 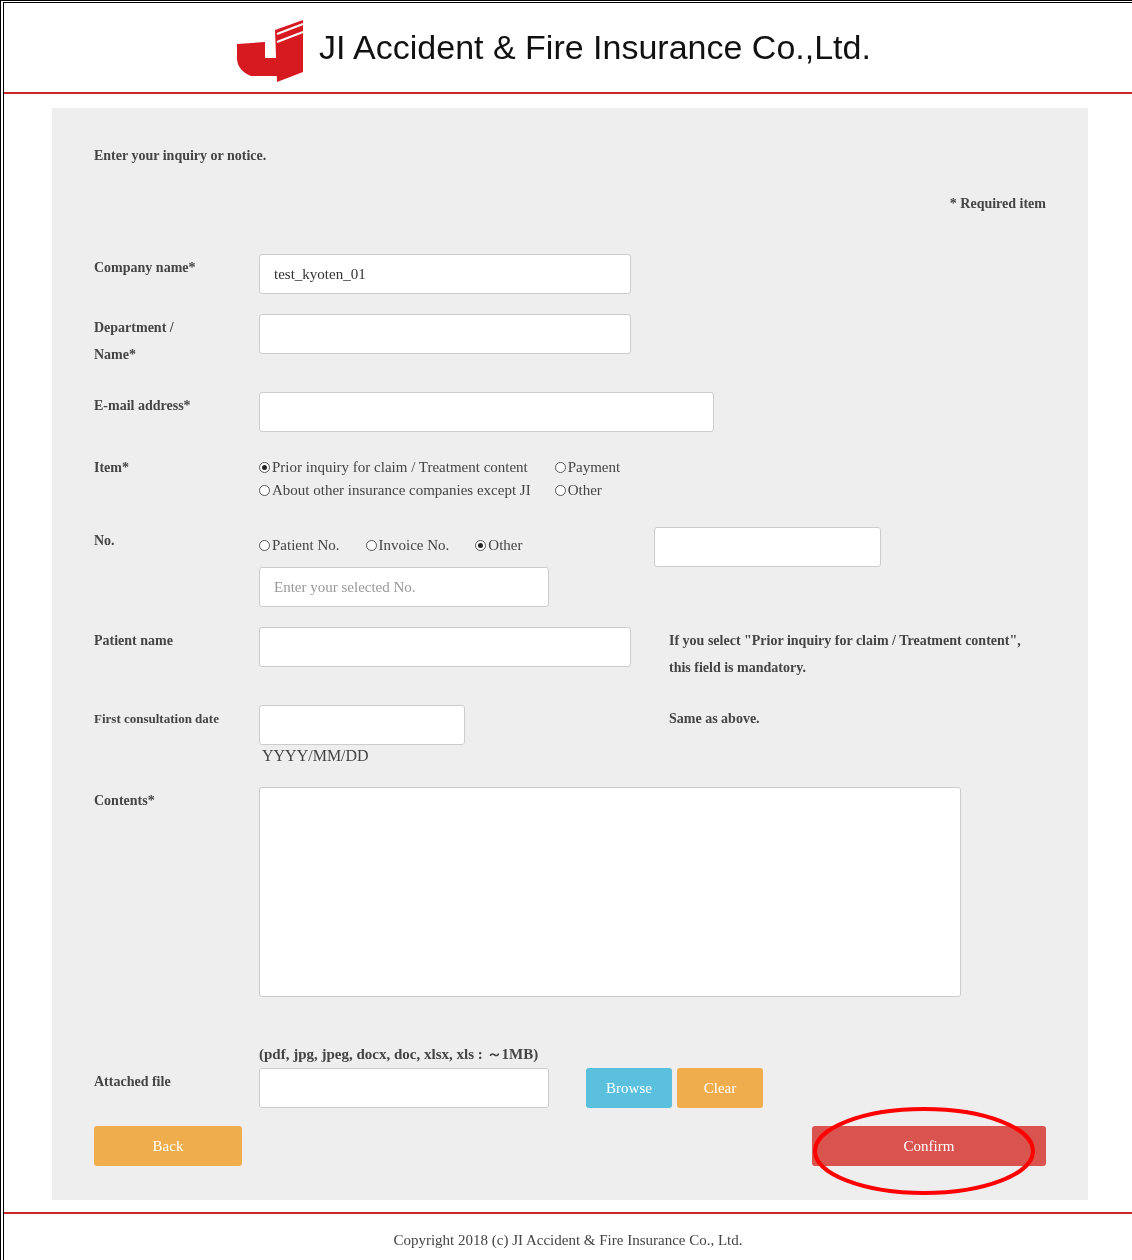 I want to click on copyright-text: Copyright 2018 (c) JI Accident & Fire Insurance Co., Ltd., so click(x=568, y=1240).